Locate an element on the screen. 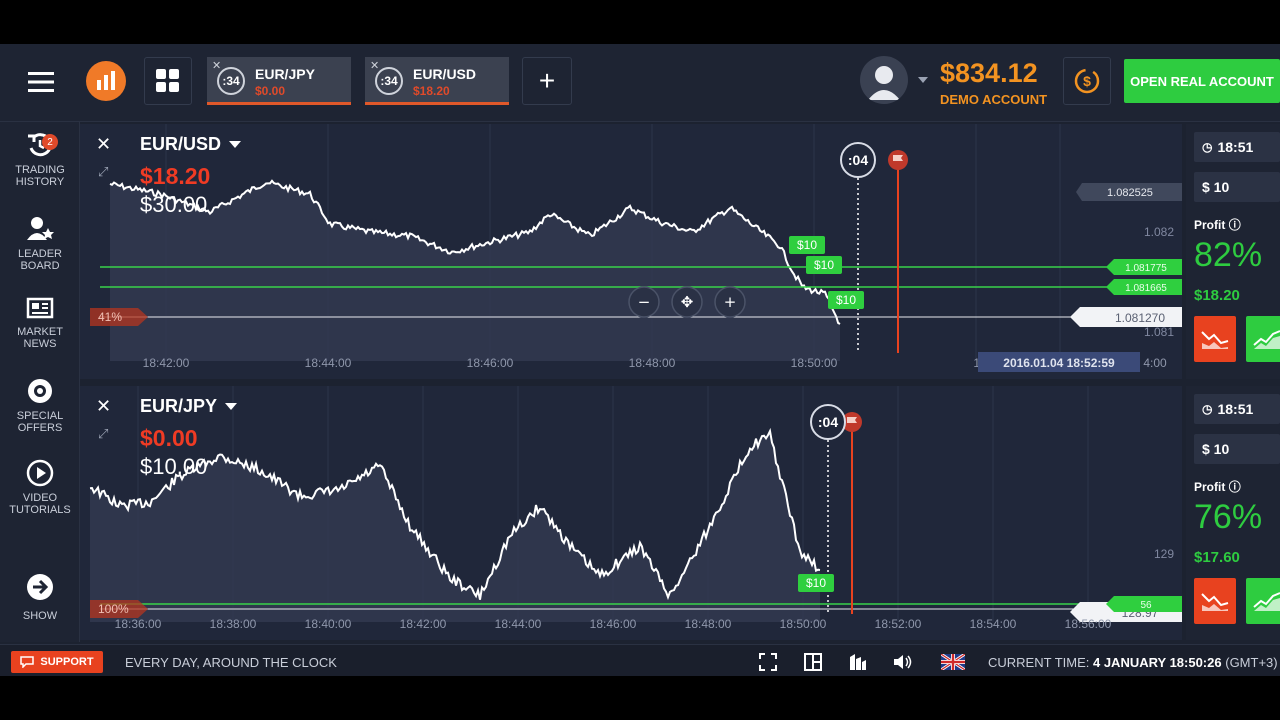 The image size is (1280, 720). tab-pair: EUR/USD is located at coordinates (445, 74).